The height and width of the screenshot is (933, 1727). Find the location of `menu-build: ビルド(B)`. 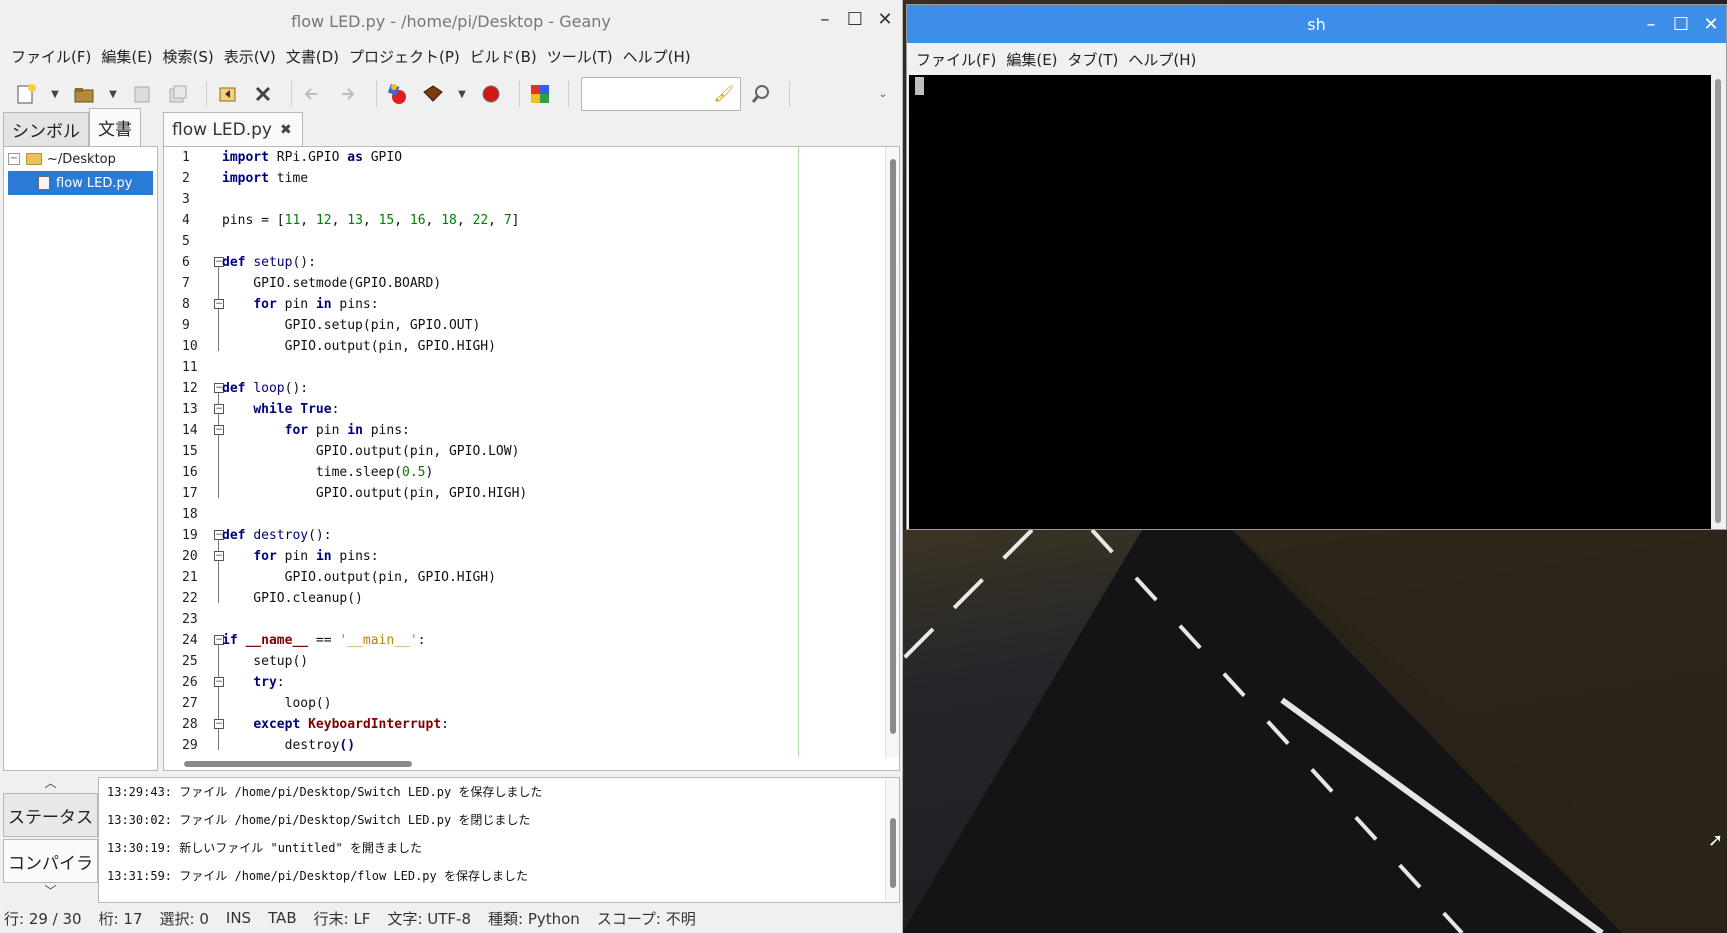

menu-build: ビルド(B) is located at coordinates (505, 56).